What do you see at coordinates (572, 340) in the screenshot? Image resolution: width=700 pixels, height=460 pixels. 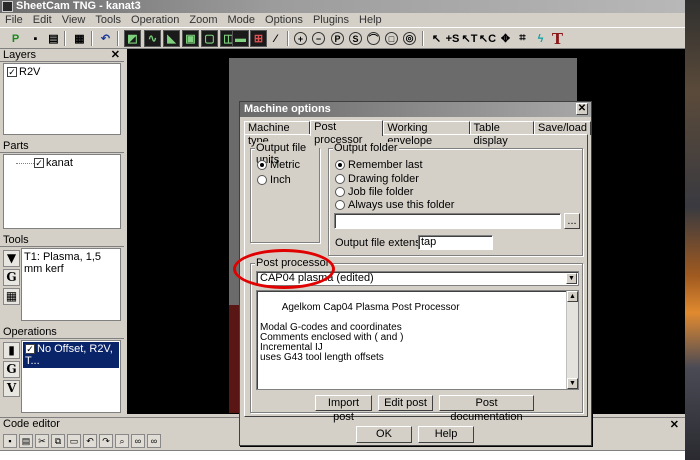 I see `description-scrollbar: ▲ ▼` at bounding box center [572, 340].